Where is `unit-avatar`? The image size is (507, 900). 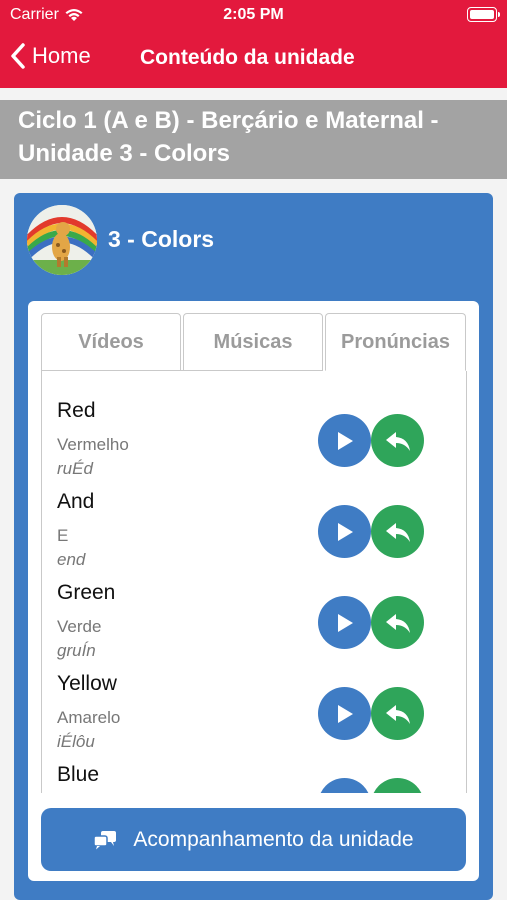 unit-avatar is located at coordinates (62, 240).